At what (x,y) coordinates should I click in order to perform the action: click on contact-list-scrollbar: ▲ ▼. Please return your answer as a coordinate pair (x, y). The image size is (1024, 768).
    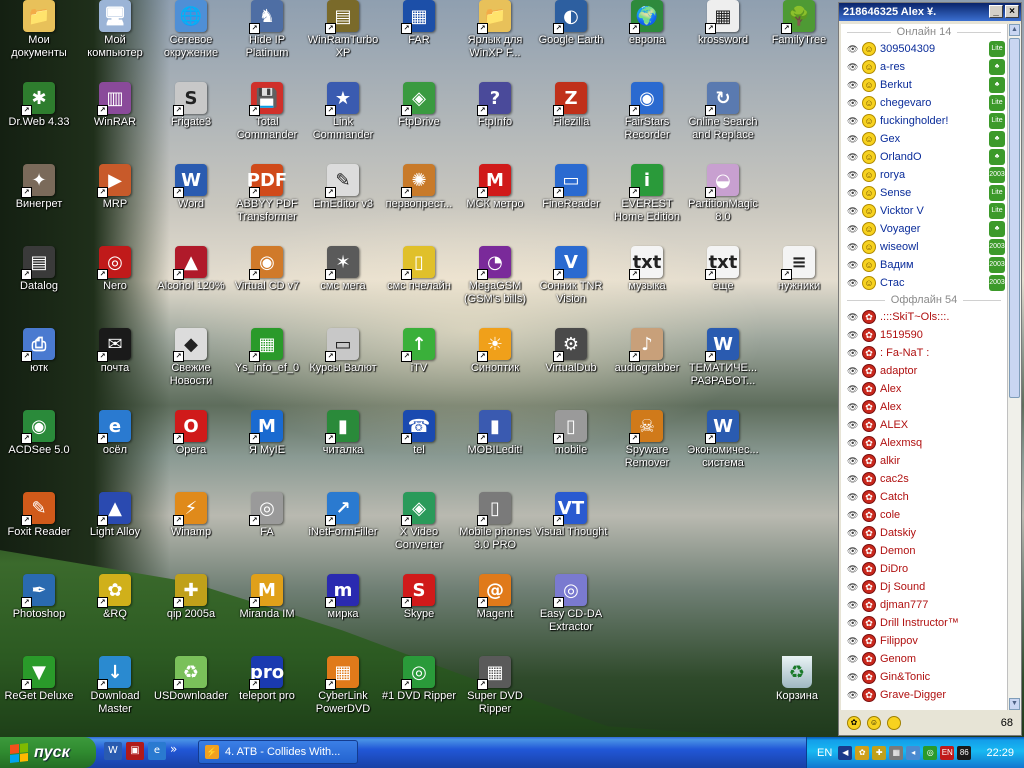
    Looking at the image, I should click on (1014, 367).